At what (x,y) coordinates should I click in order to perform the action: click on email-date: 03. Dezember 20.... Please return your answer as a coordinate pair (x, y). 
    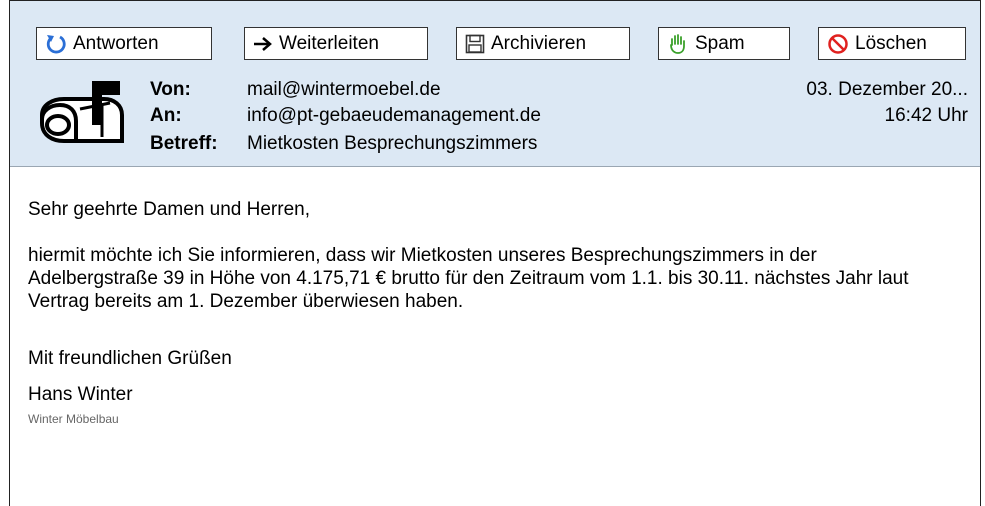
    Looking at the image, I should click on (887, 89).